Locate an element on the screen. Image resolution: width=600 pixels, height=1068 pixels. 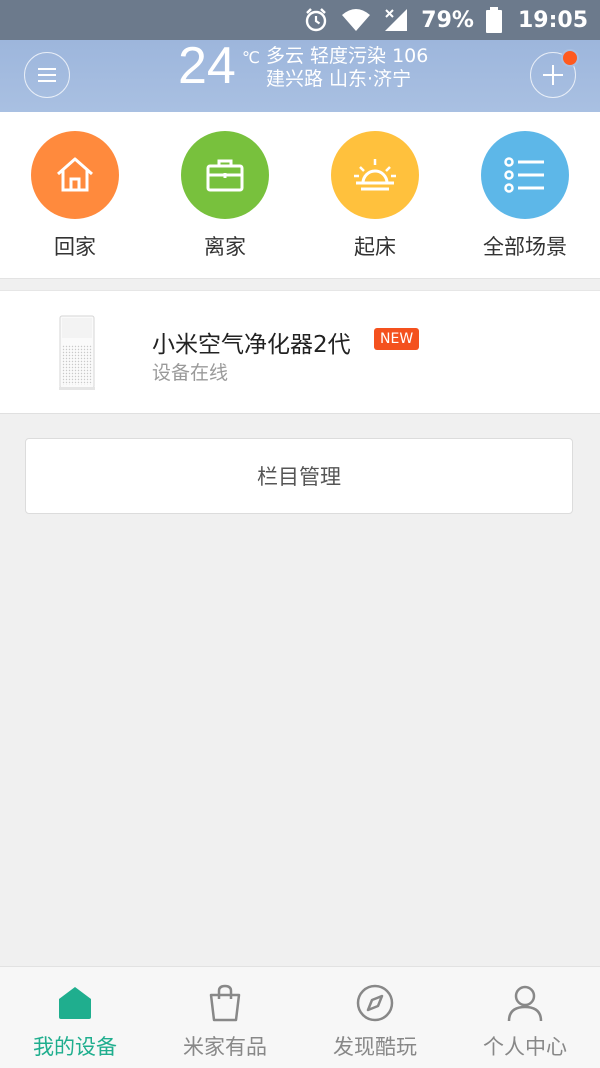
nav-discover: 发现酷玩 is located at coordinates (375, 1017).